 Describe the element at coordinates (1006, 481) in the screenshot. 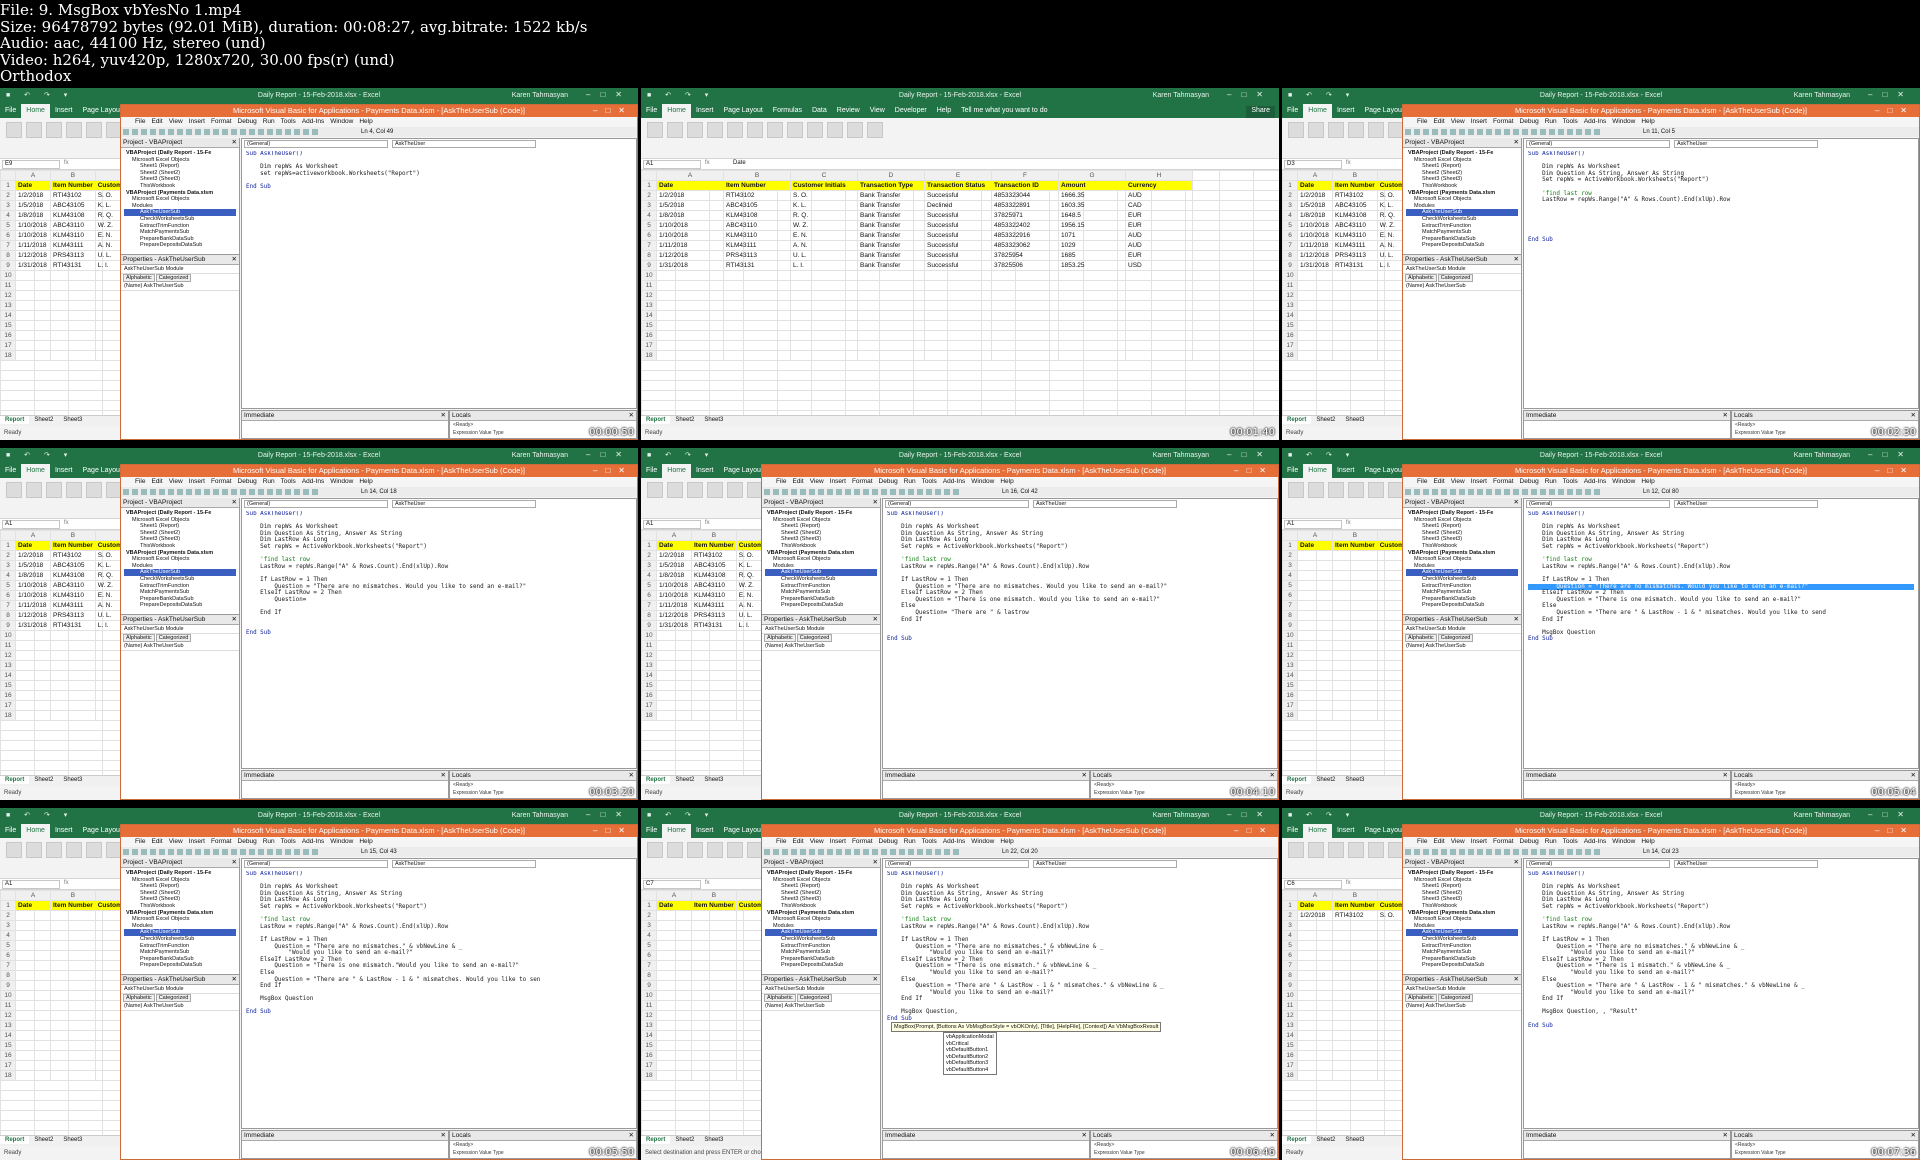

I see `menu-item: Help` at that location.